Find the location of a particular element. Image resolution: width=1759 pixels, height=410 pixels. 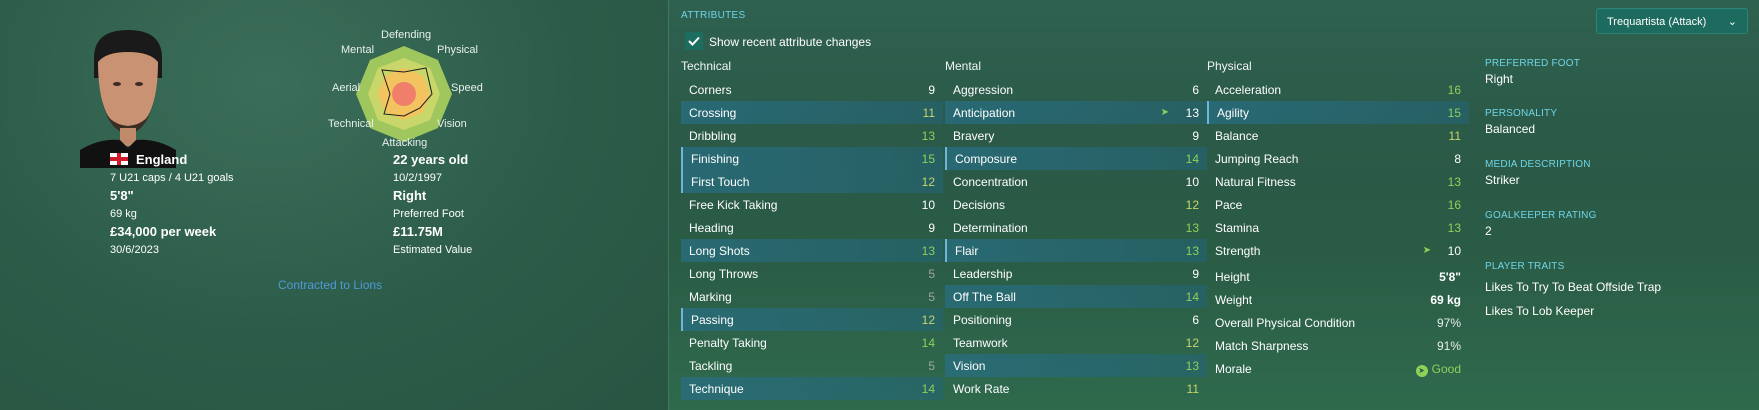

player-trait: Likes To Try To Beat Offside Trap is located at coordinates (1573, 287).